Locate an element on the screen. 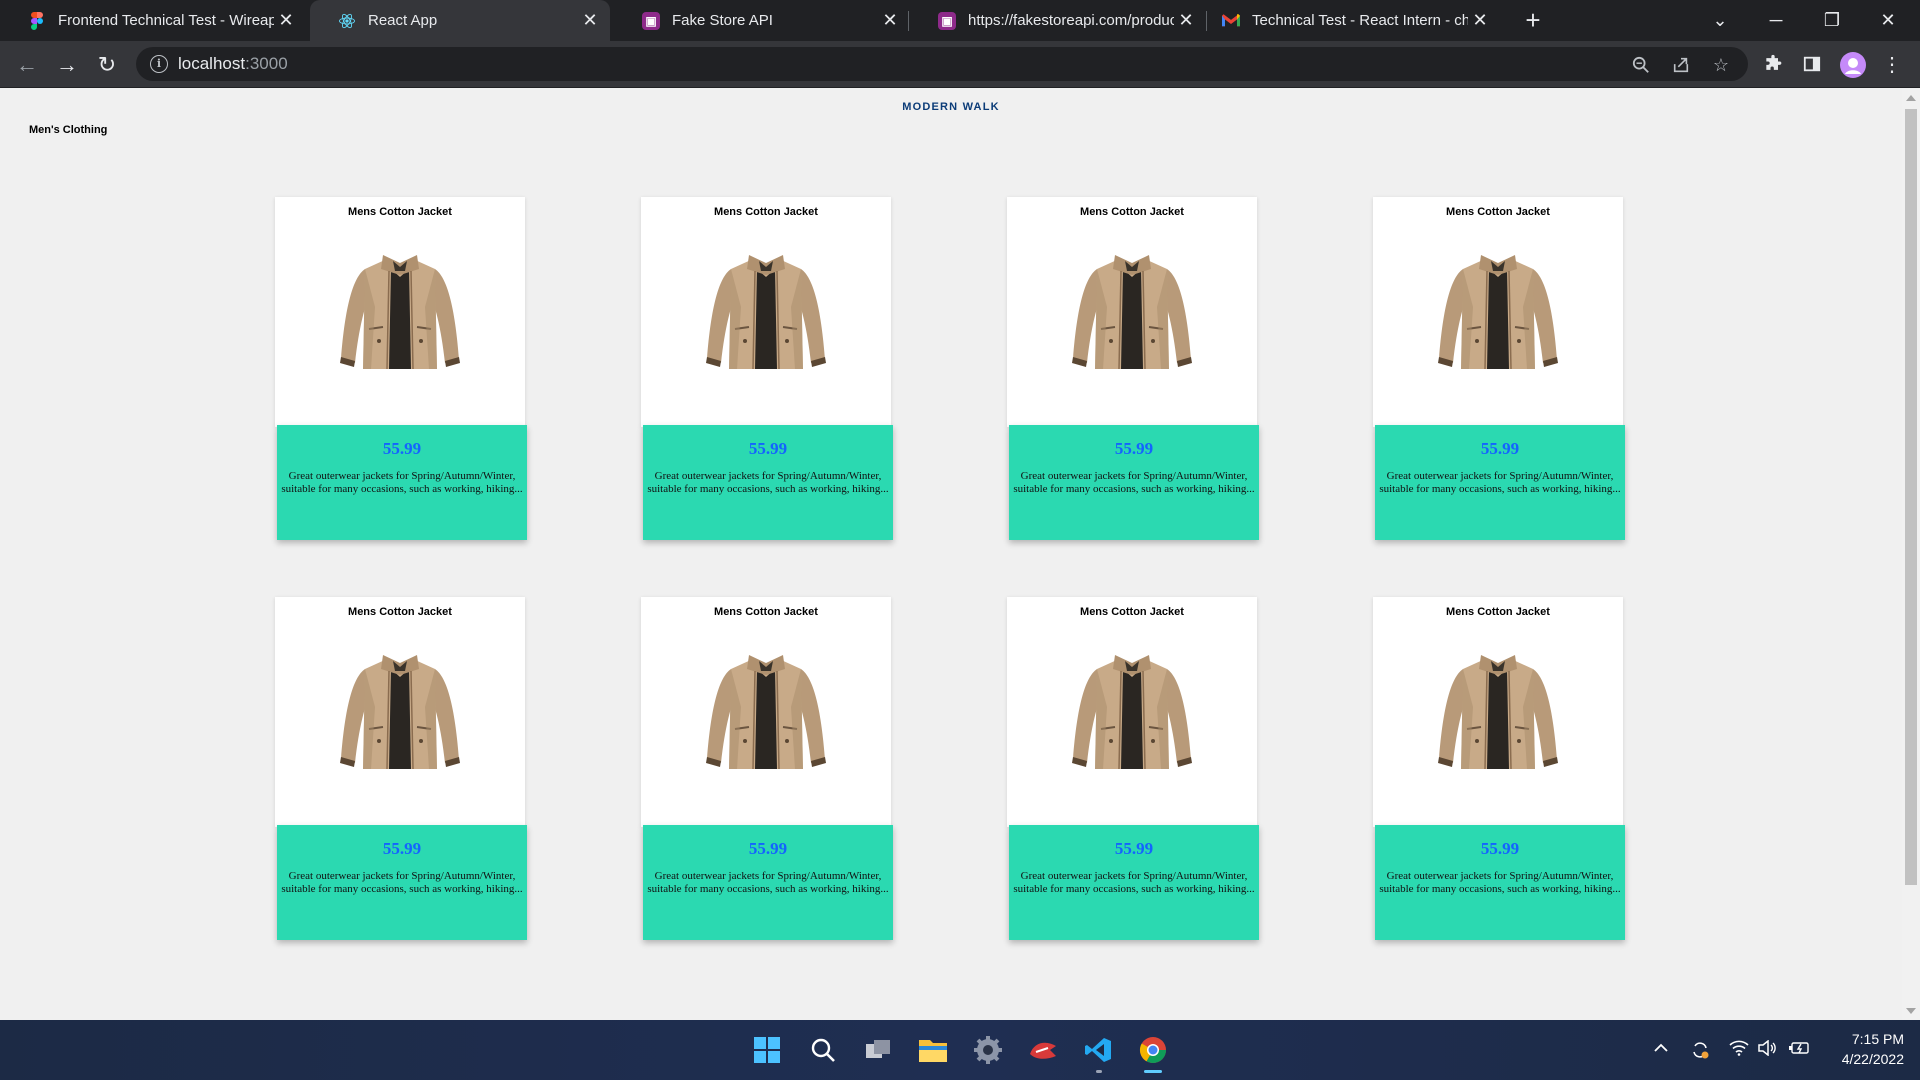 This screenshot has height=1080, width=1920. volume-icon is located at coordinates (1767, 1049).